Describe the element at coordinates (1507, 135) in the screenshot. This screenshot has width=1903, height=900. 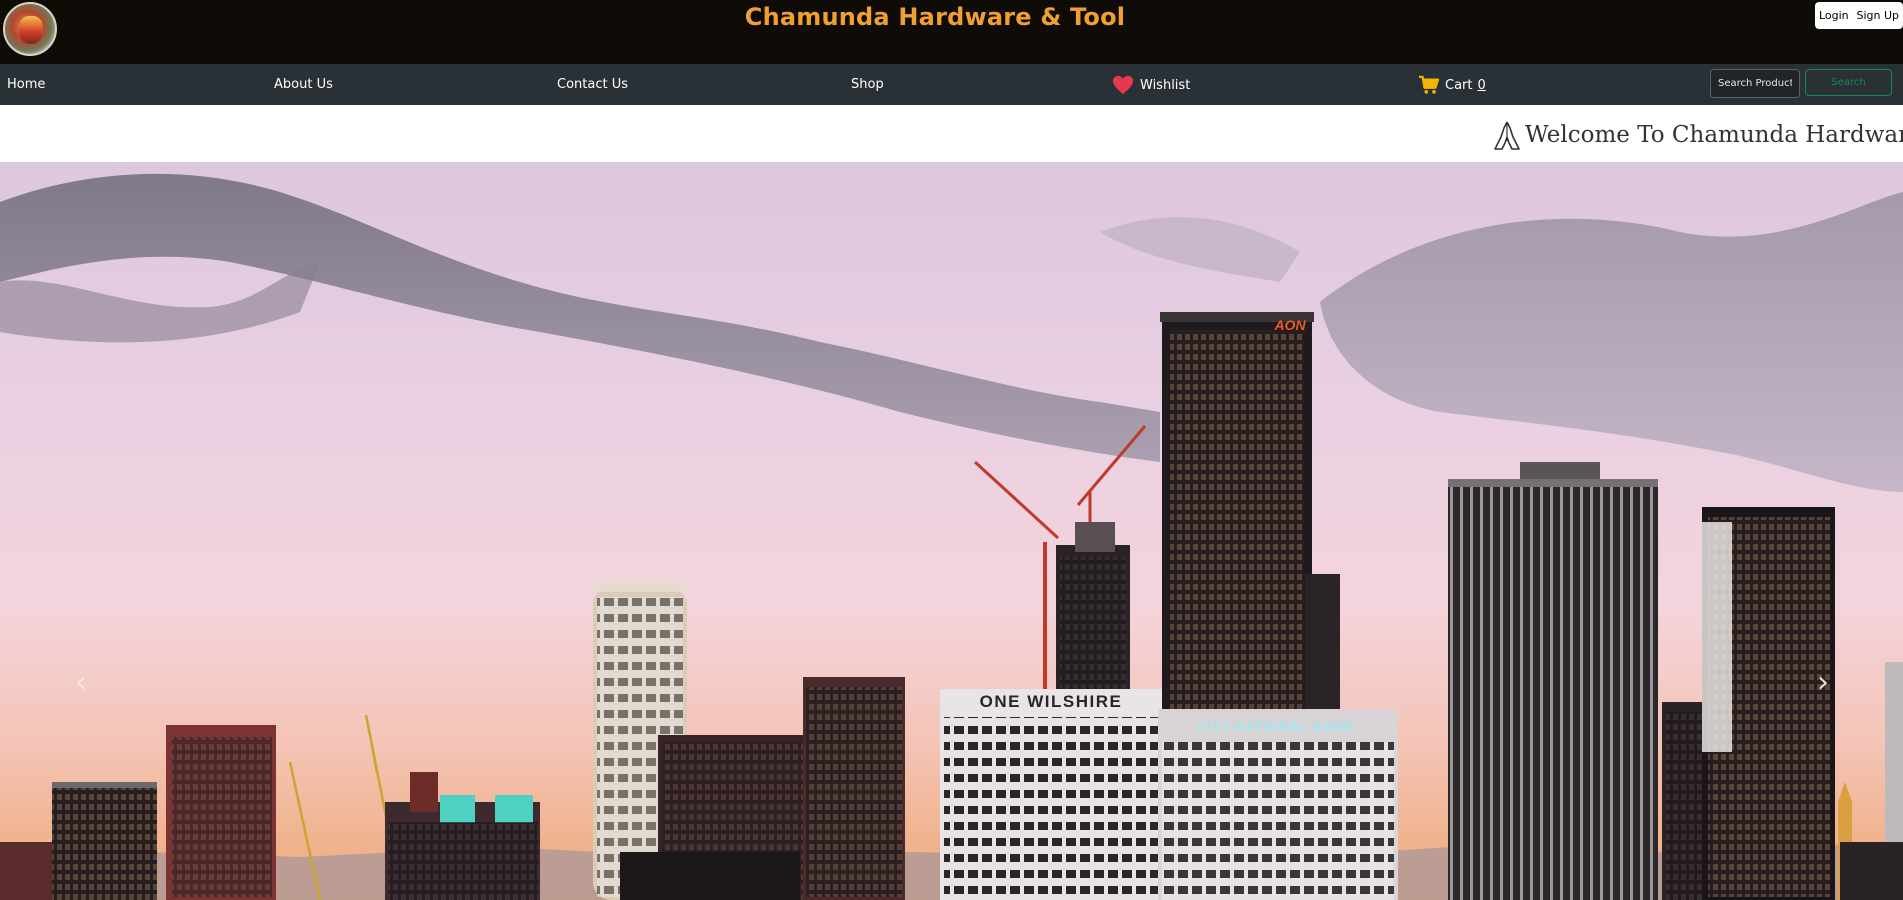
I see `praying-hands-icon` at that location.